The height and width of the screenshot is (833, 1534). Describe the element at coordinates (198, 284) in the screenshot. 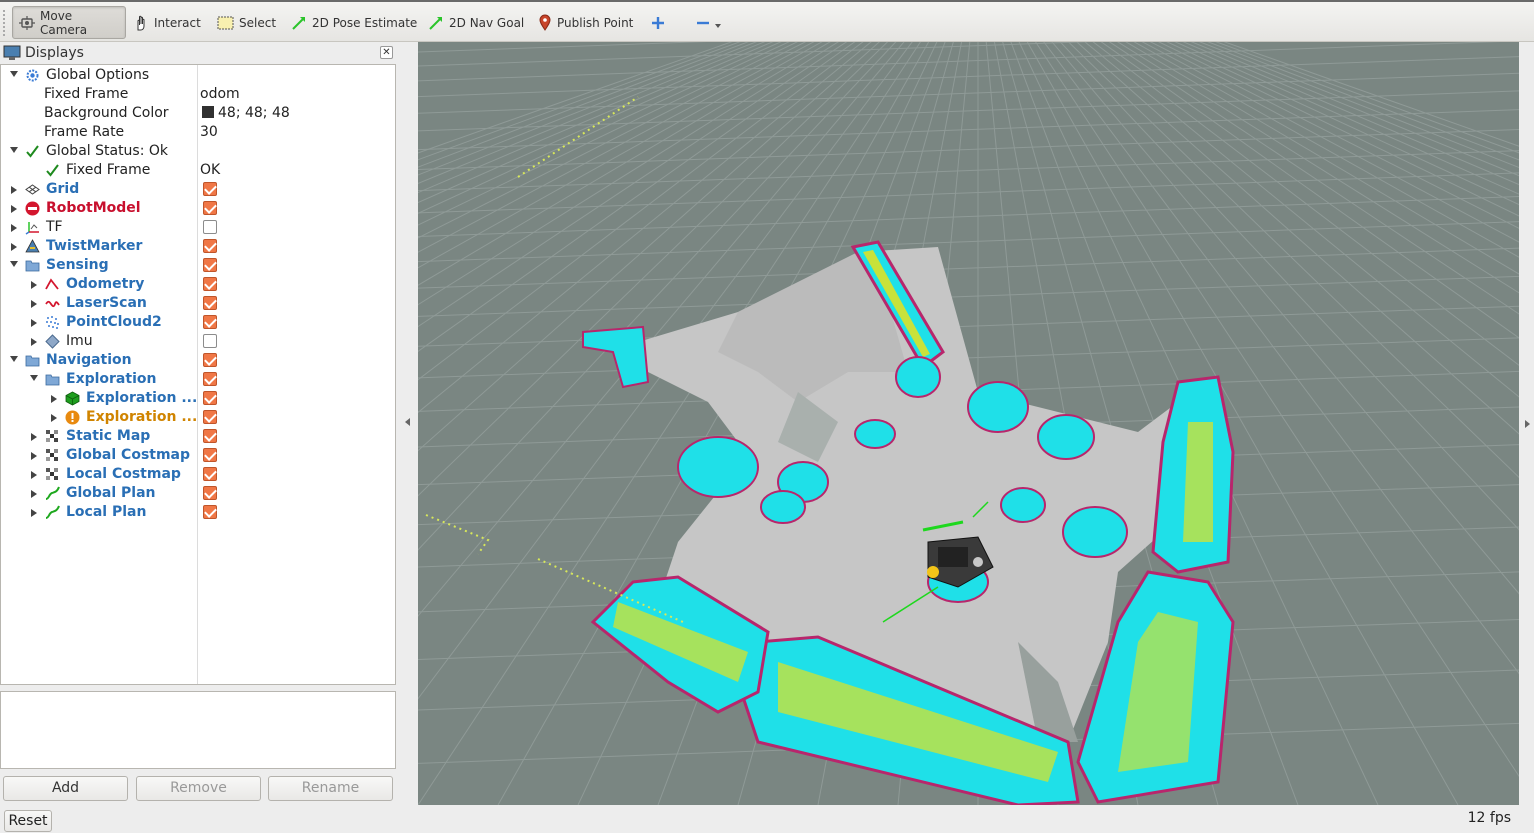

I see `tree-row-odometry: Odometry` at that location.